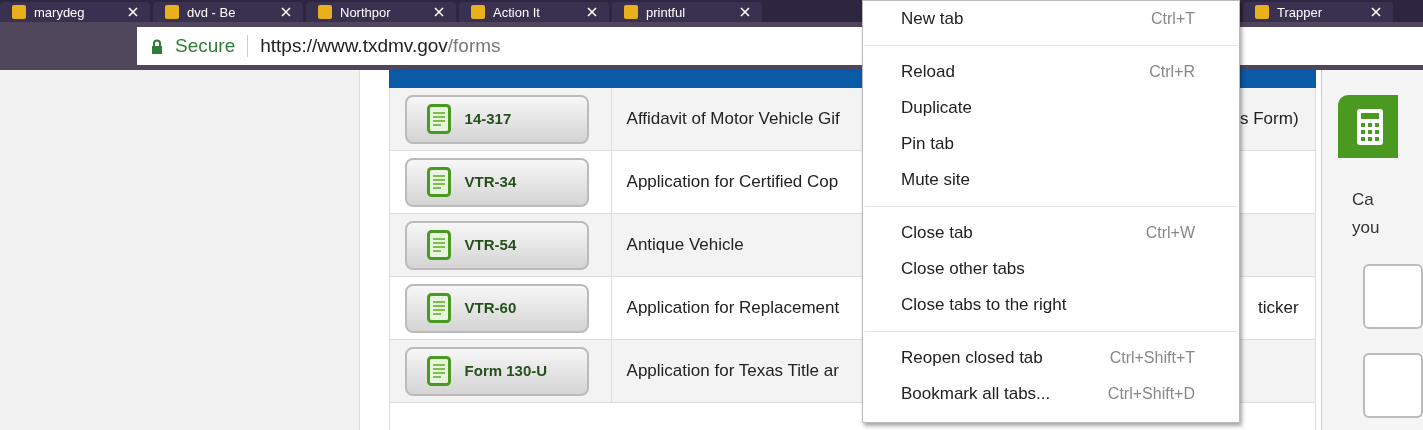 This screenshot has height=430, width=1423. What do you see at coordinates (732, 371) in the screenshot?
I see `form-title: Application for Texas Title ar` at bounding box center [732, 371].